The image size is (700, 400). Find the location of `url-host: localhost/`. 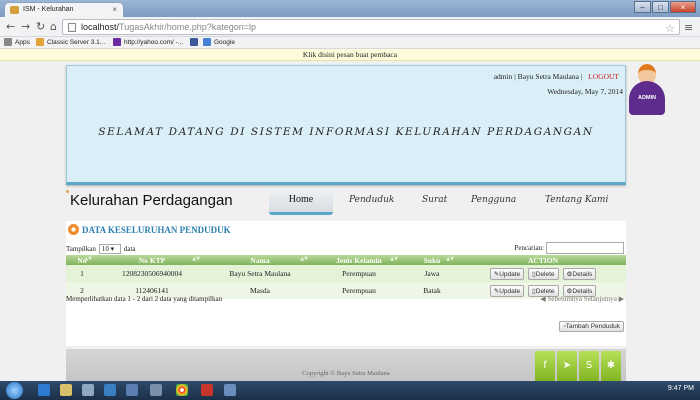

url-host: localhost/ is located at coordinates (100, 27).